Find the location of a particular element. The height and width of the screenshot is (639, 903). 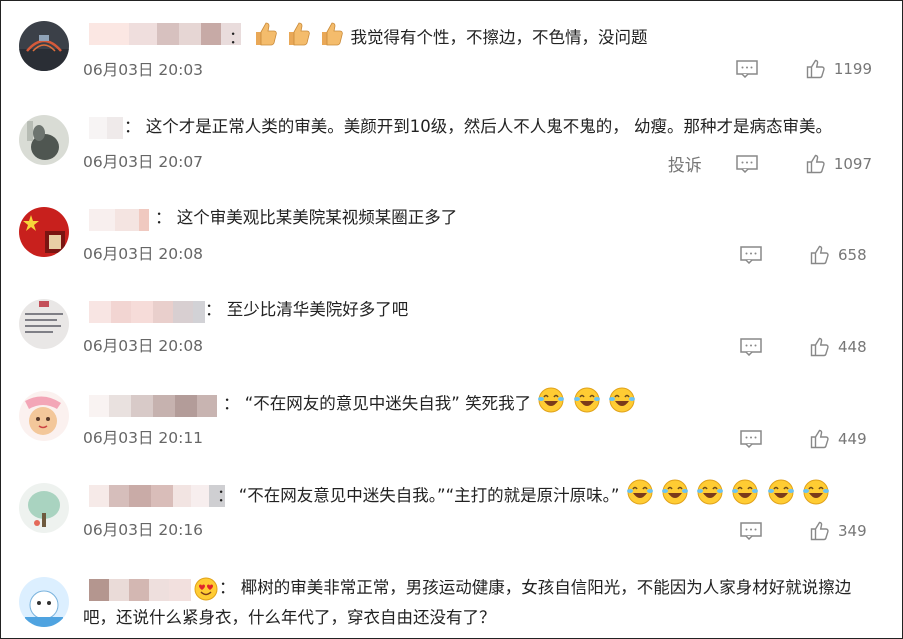

comment-text: ： 我觉得有个性，不擦边，不色情，没问题 is located at coordinates (438, 39).